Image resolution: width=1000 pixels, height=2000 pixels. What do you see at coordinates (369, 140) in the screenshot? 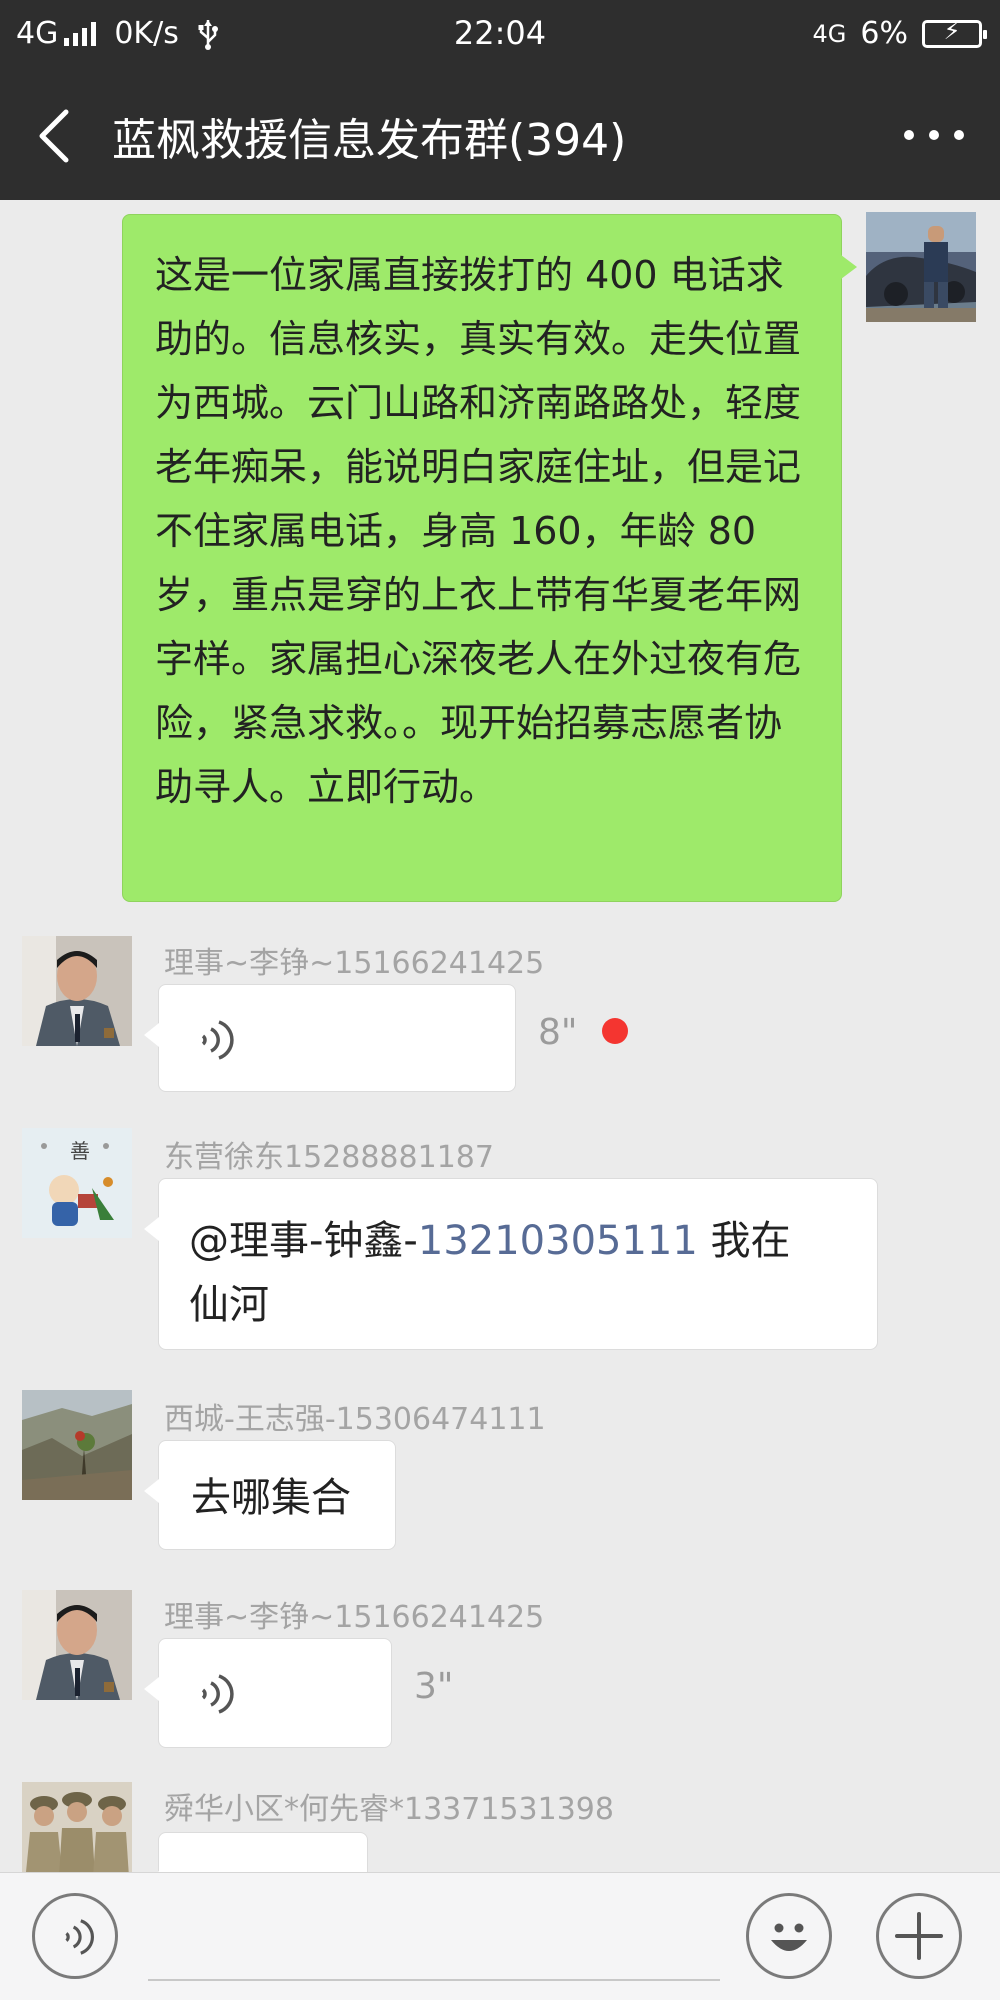
I see `chat-title: 蓝枫救援信息发布群(394)` at bounding box center [369, 140].